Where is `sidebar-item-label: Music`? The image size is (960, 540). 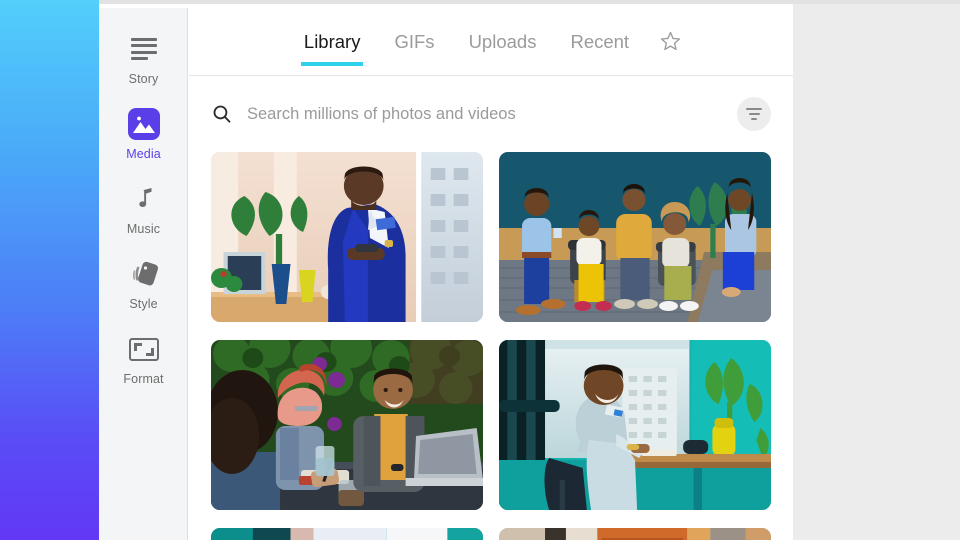 sidebar-item-label: Music is located at coordinates (143, 229).